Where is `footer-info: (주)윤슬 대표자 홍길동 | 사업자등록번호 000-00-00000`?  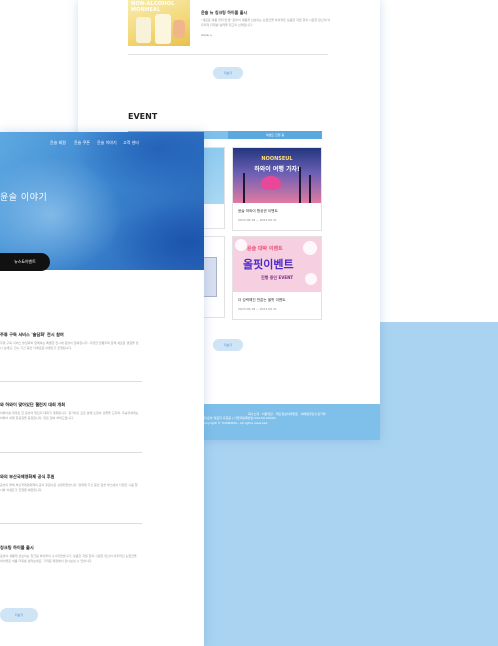
footer-info: (주)윤슬 대표자 홍길동 | 사업자등록번호 000-00-00000 is located at coordinates (239, 418).